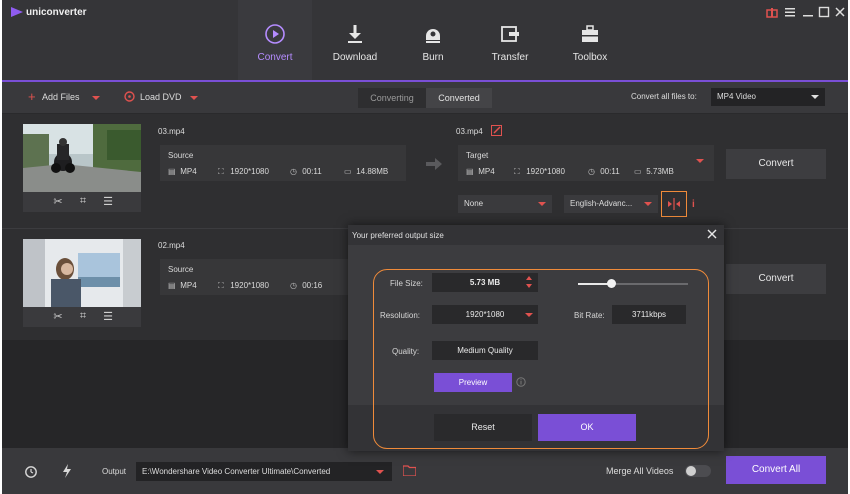 The image size is (850, 494). I want to click on dialog-title: Your preferred output size, so click(398, 235).